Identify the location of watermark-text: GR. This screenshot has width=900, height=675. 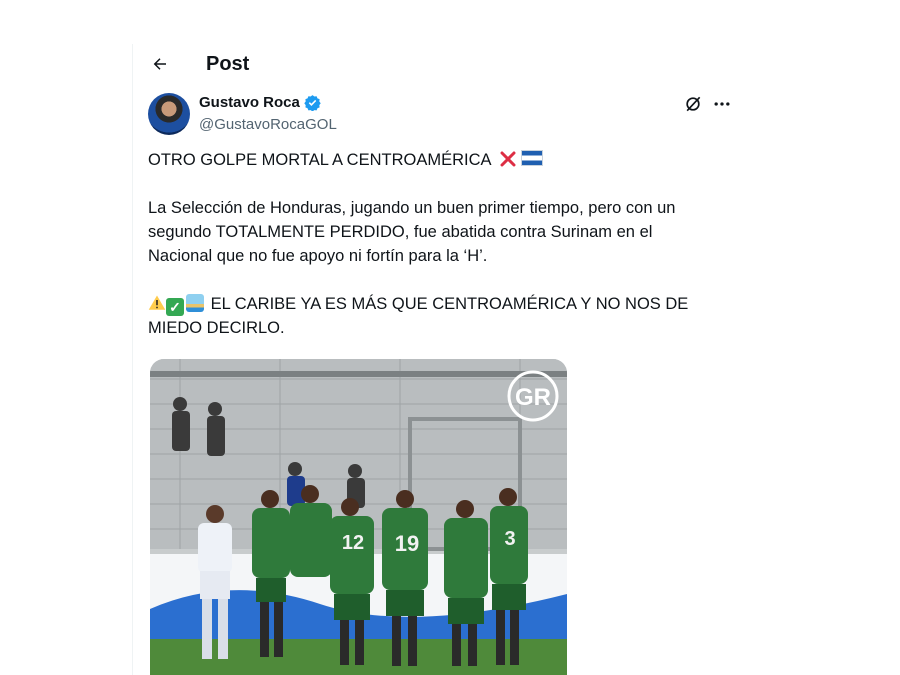
(533, 397).